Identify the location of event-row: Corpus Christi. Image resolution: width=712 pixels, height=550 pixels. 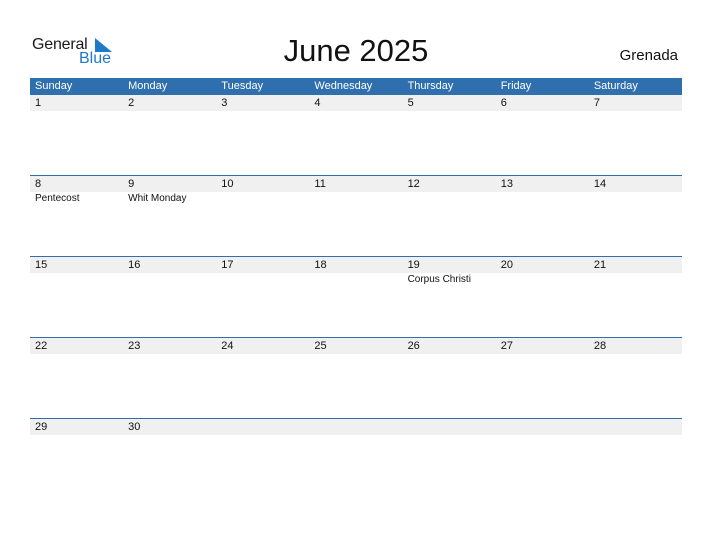
(356, 305).